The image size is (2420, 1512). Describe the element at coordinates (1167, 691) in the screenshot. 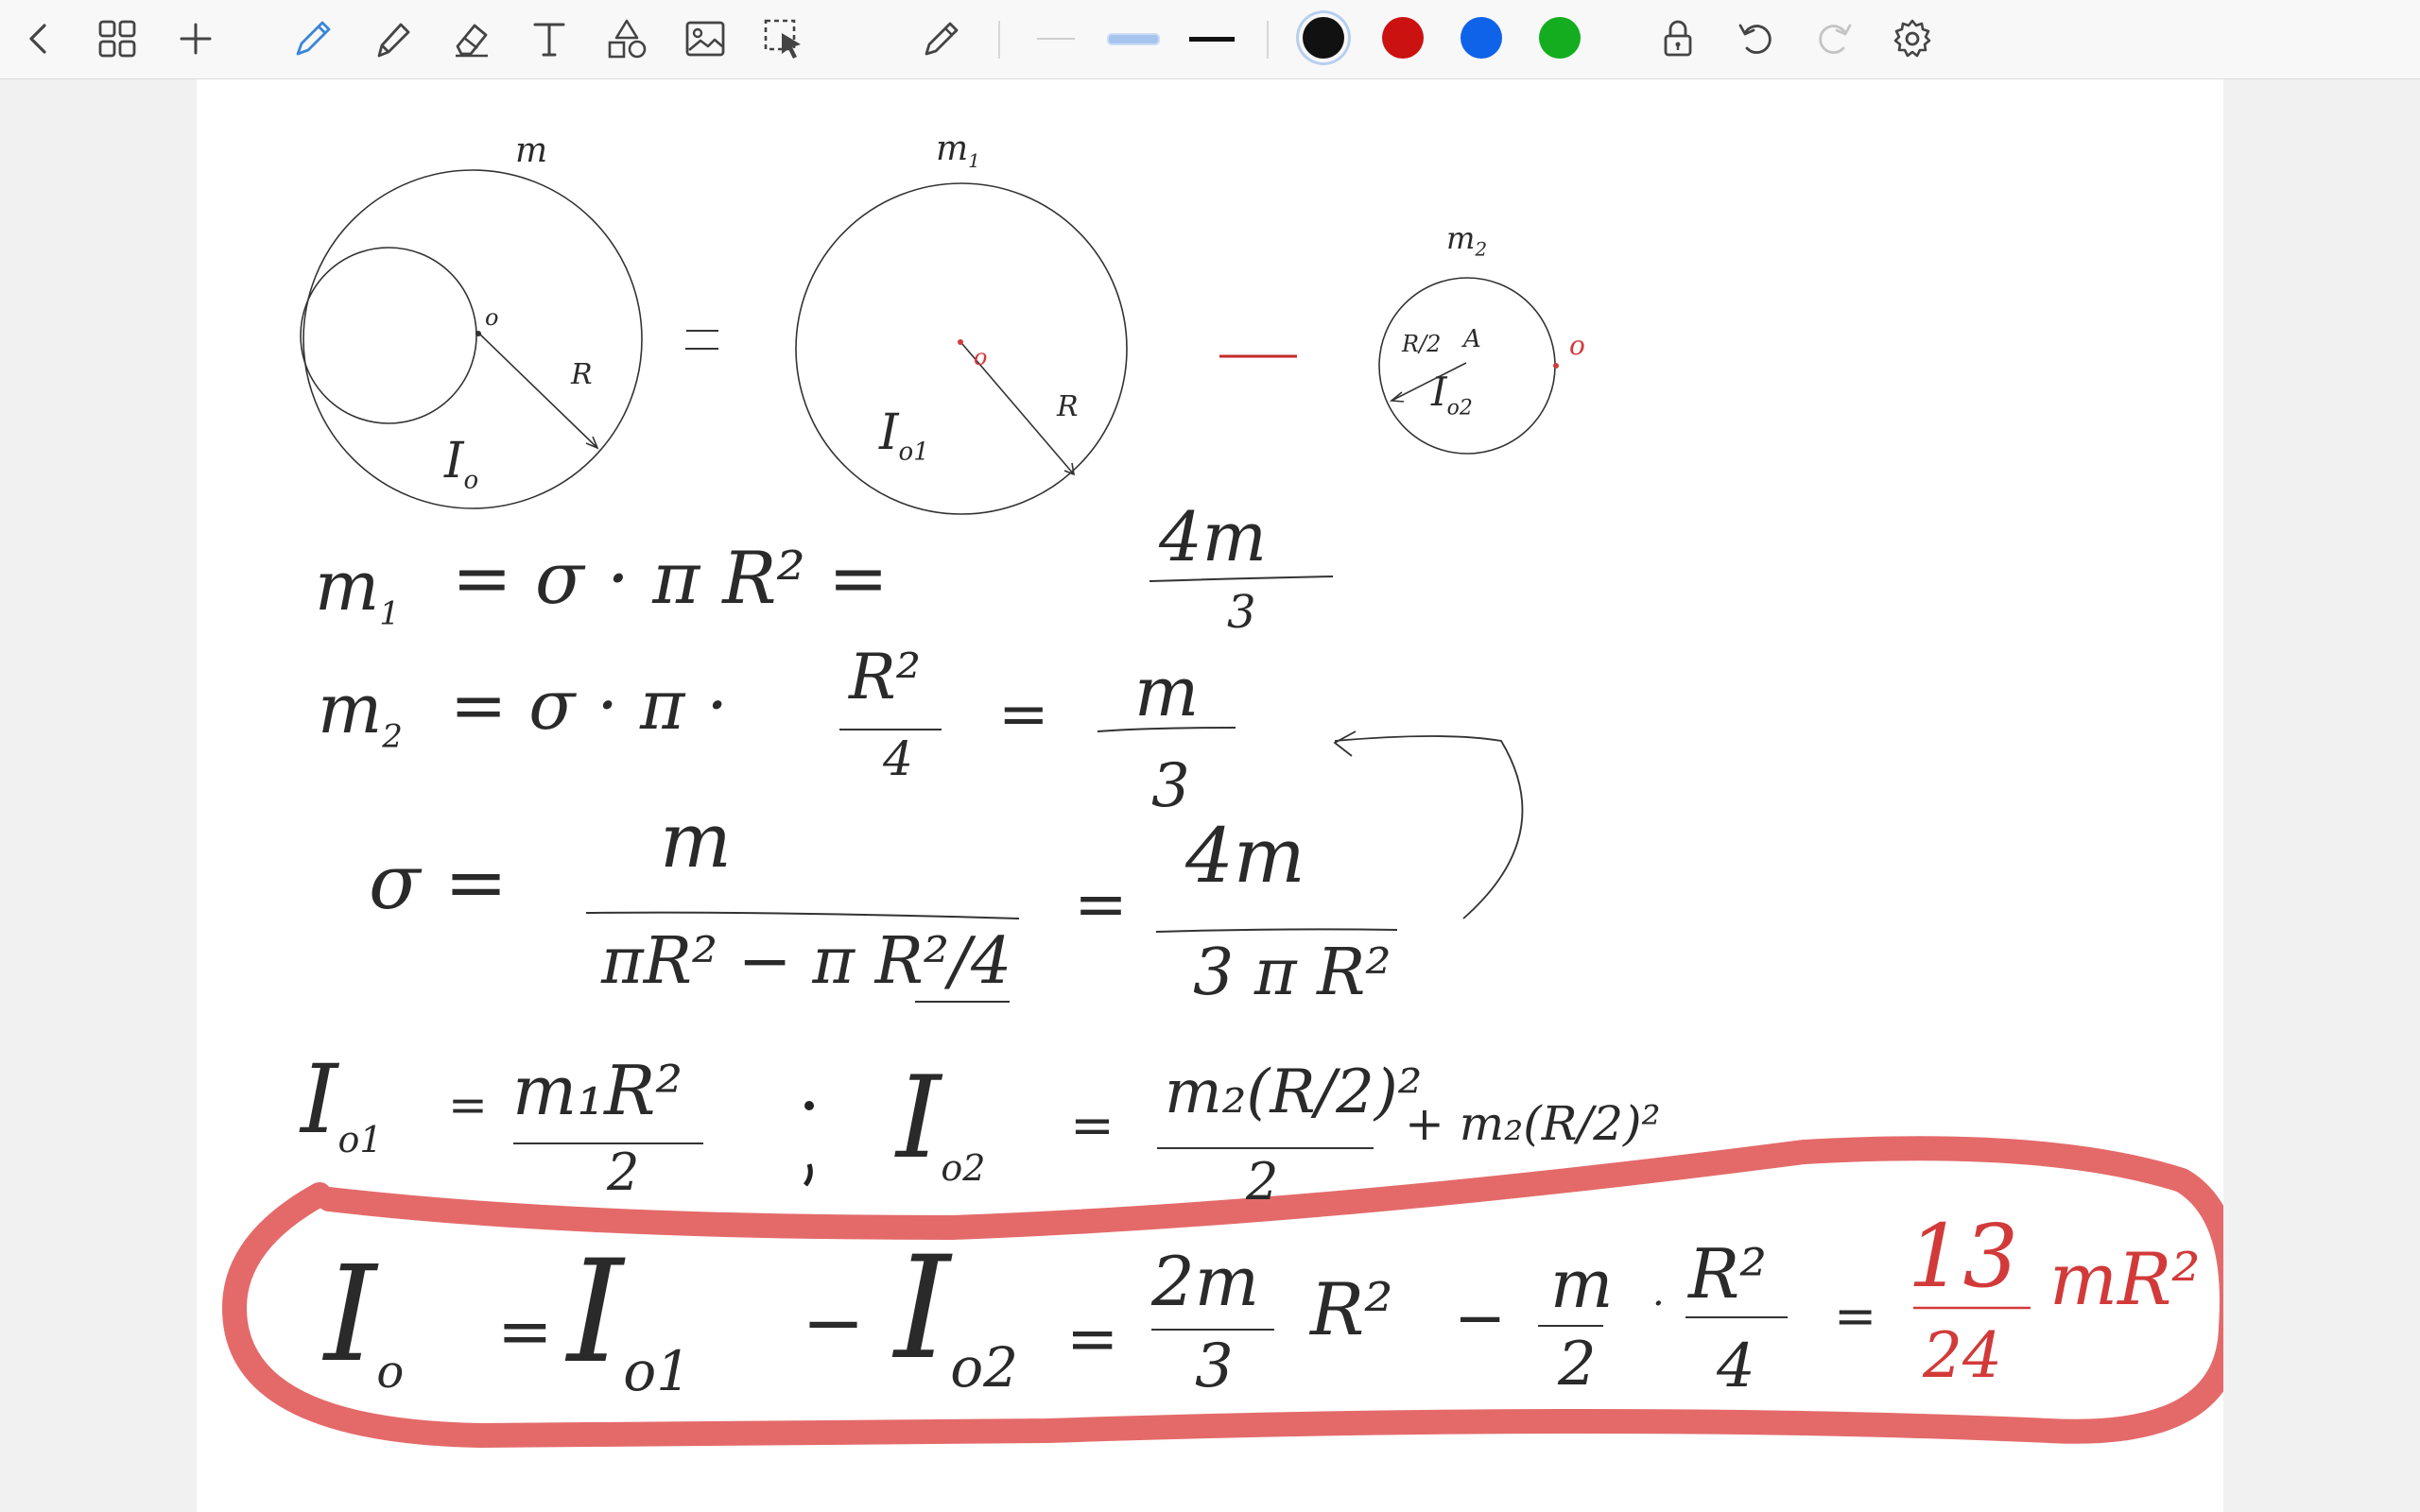

I see `m2-numerator: m` at that location.